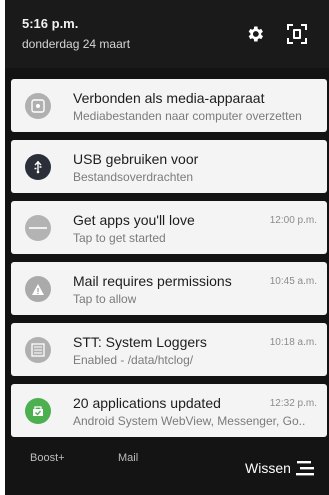 The height and width of the screenshot is (495, 329). What do you see at coordinates (38, 167) in the screenshot?
I see `usb-icon` at bounding box center [38, 167].